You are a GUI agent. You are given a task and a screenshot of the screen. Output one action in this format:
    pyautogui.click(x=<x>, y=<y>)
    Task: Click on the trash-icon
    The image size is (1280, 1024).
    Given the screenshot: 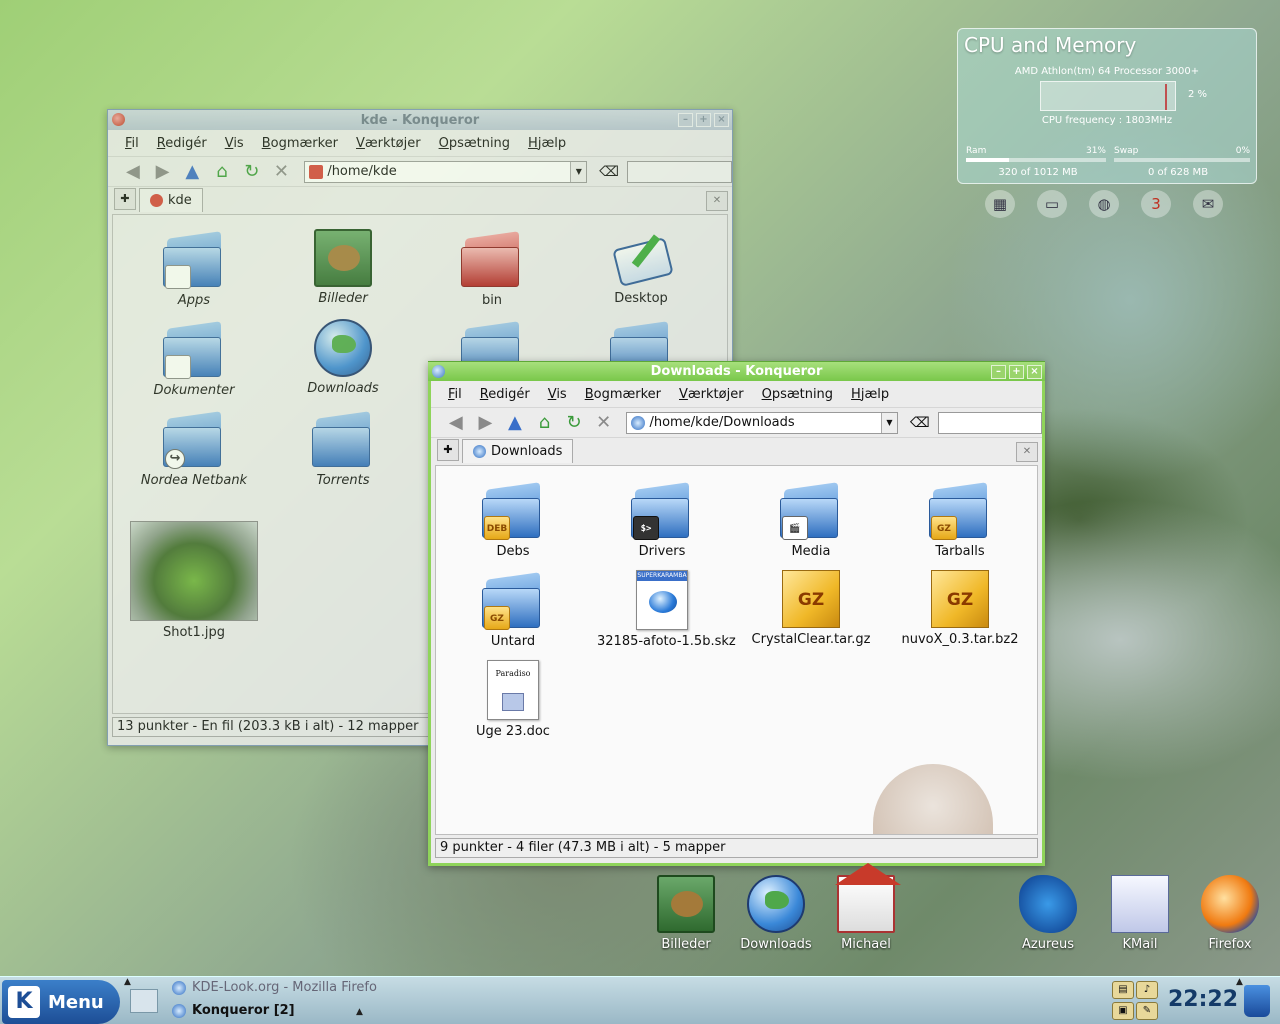 What is the action you would take?
    pyautogui.click(x=1257, y=1001)
    